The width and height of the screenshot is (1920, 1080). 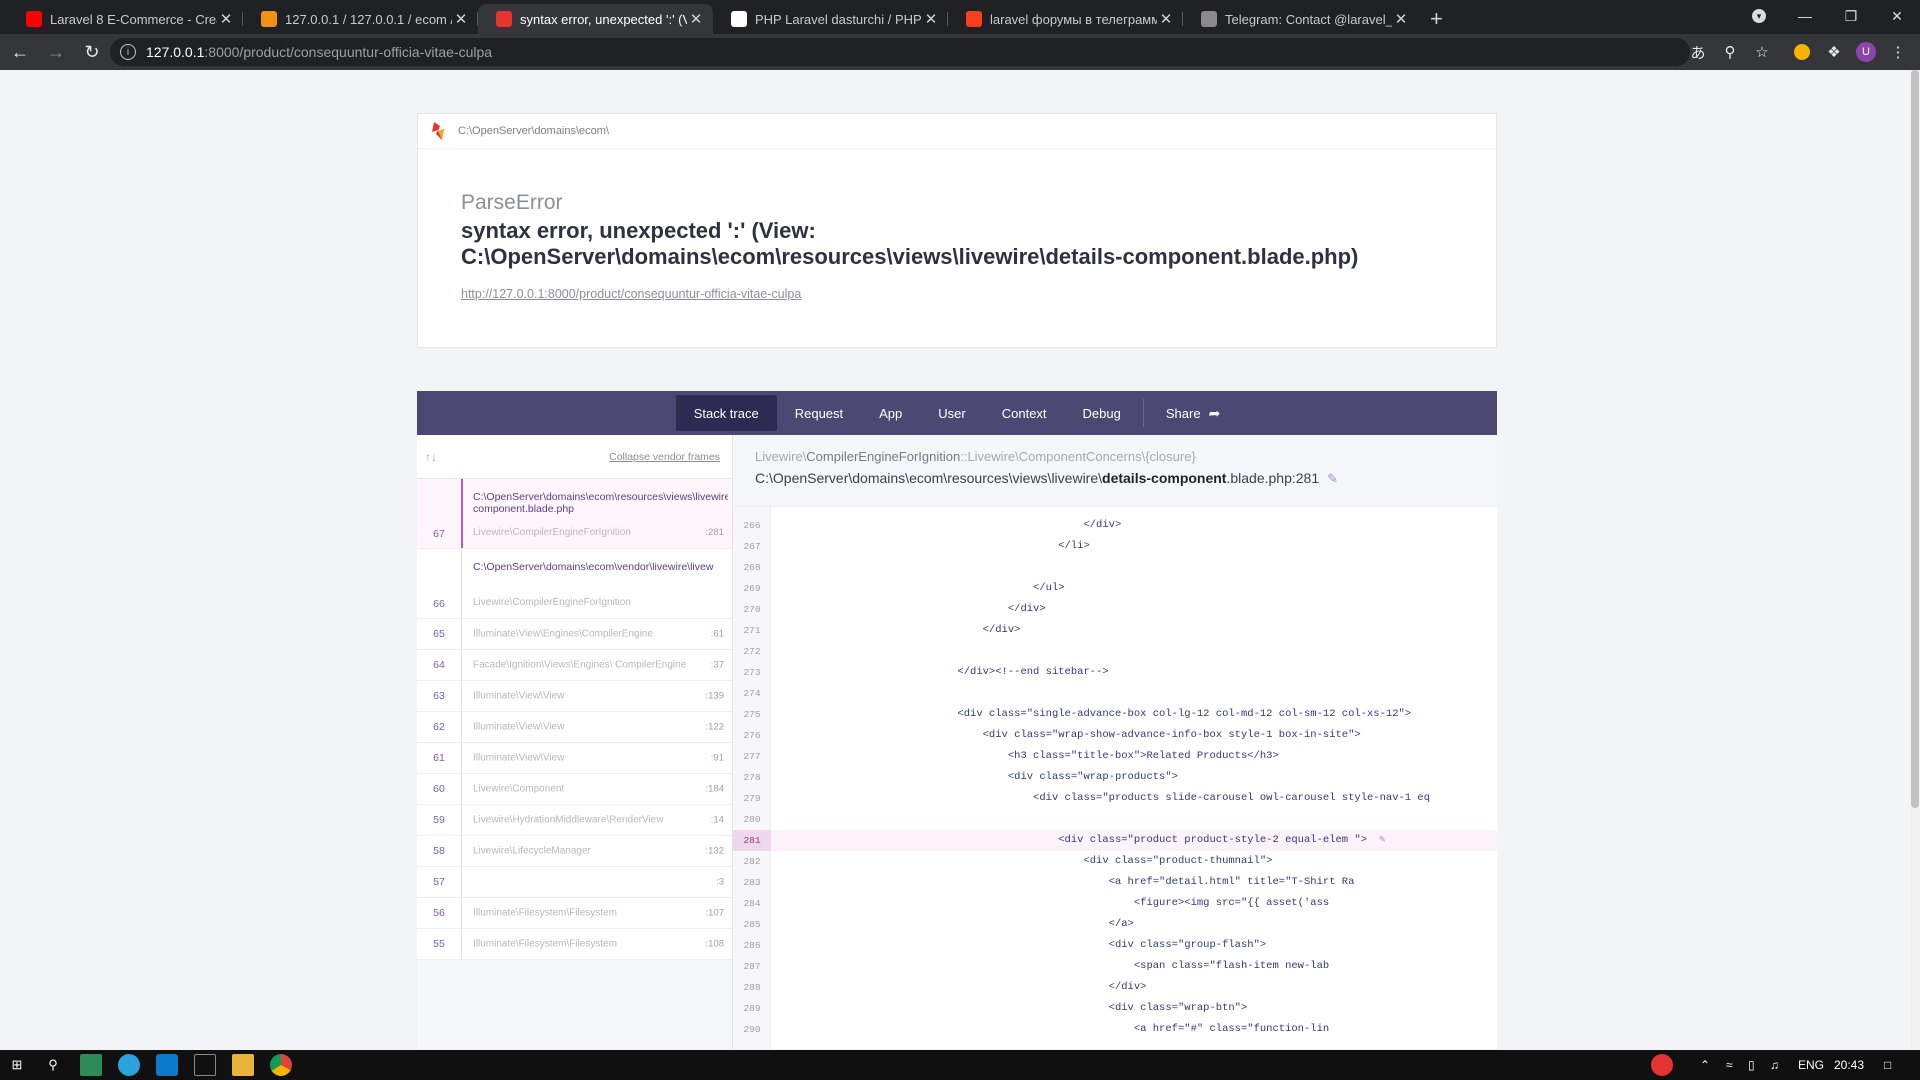 I want to click on stack-frame: 57:3, so click(x=574, y=882).